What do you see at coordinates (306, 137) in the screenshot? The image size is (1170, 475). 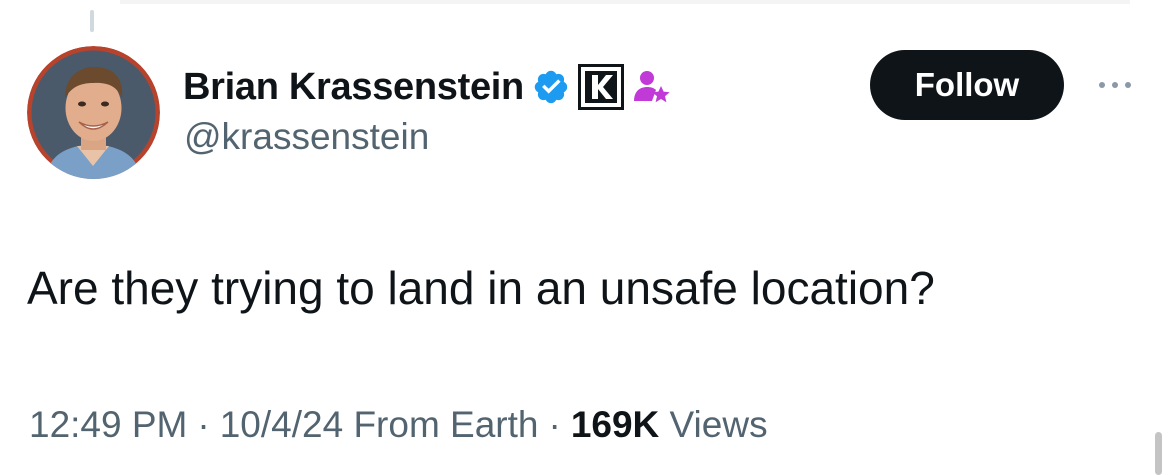 I see `author-handle: @krassenstein` at bounding box center [306, 137].